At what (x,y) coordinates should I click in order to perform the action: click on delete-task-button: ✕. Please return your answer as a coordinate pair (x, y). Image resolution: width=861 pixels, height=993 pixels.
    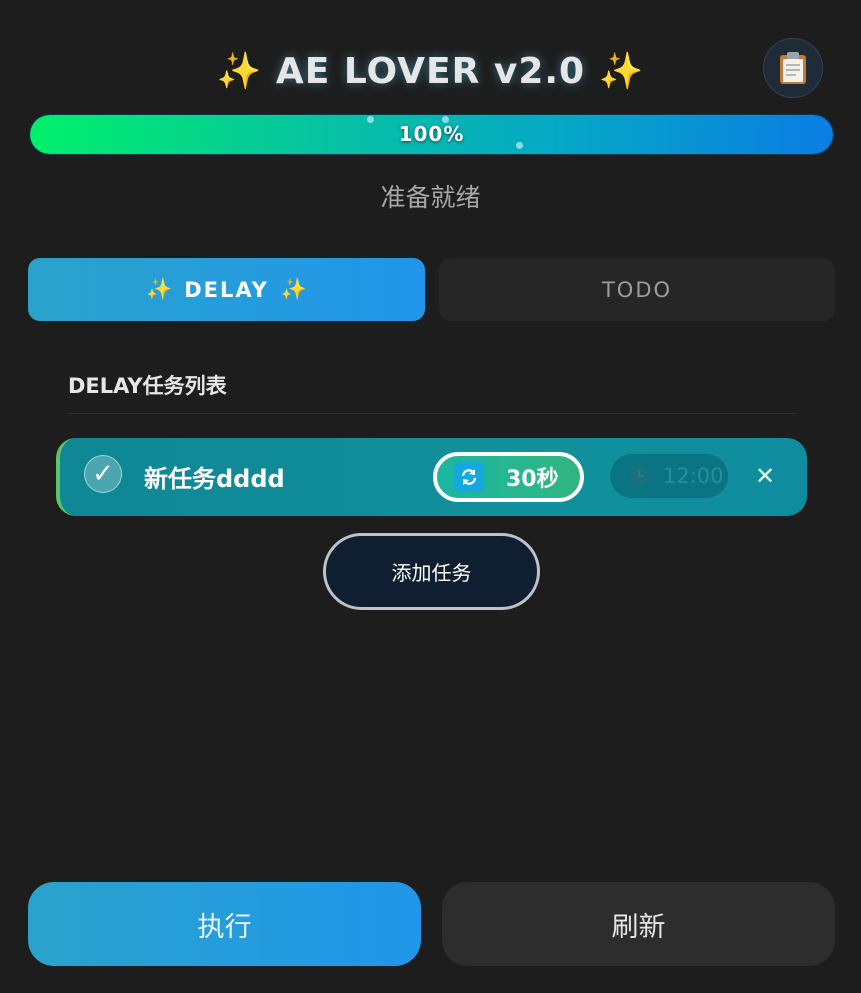
    Looking at the image, I should click on (765, 476).